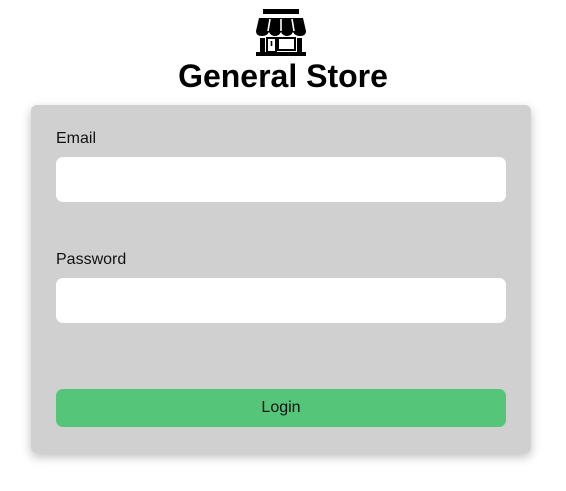  I want to click on password-label: Password, so click(91, 259).